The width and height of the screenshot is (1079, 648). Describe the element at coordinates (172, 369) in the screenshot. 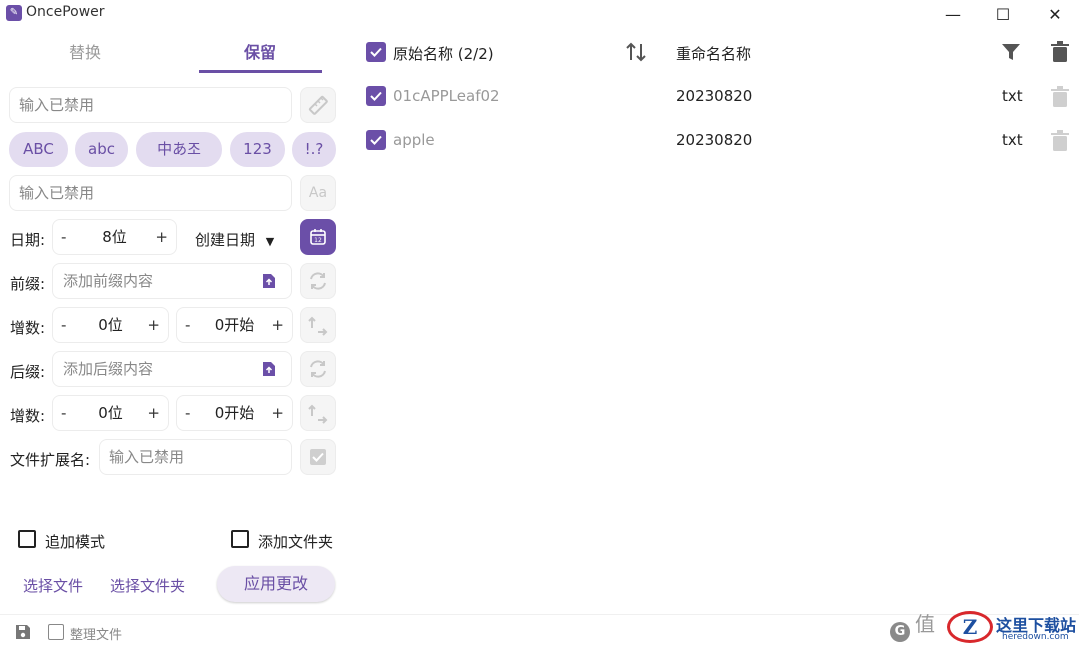

I see `suffix-input: 添加后缀内容` at that location.